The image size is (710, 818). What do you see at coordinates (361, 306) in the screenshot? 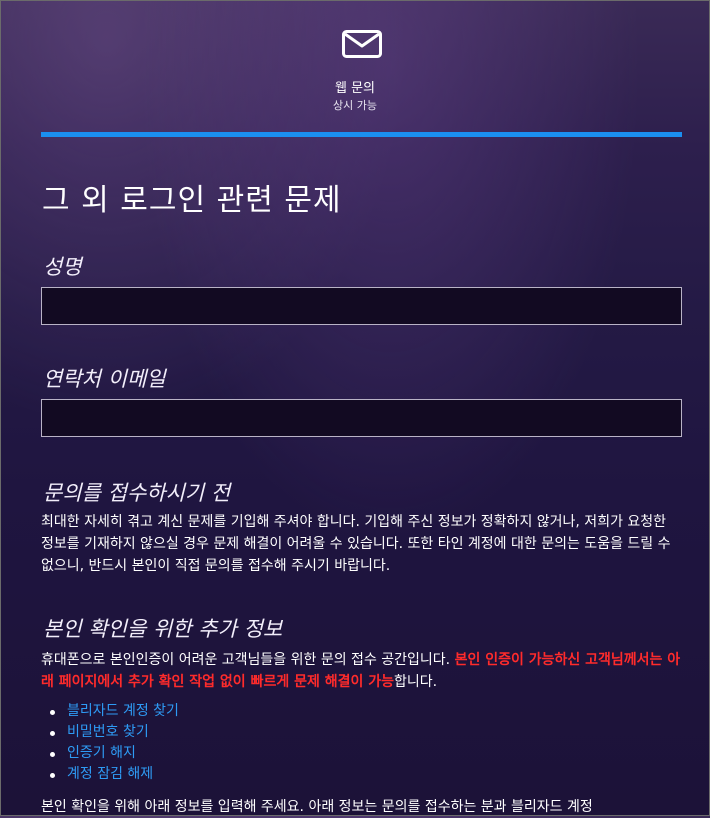
I see `name-input` at bounding box center [361, 306].